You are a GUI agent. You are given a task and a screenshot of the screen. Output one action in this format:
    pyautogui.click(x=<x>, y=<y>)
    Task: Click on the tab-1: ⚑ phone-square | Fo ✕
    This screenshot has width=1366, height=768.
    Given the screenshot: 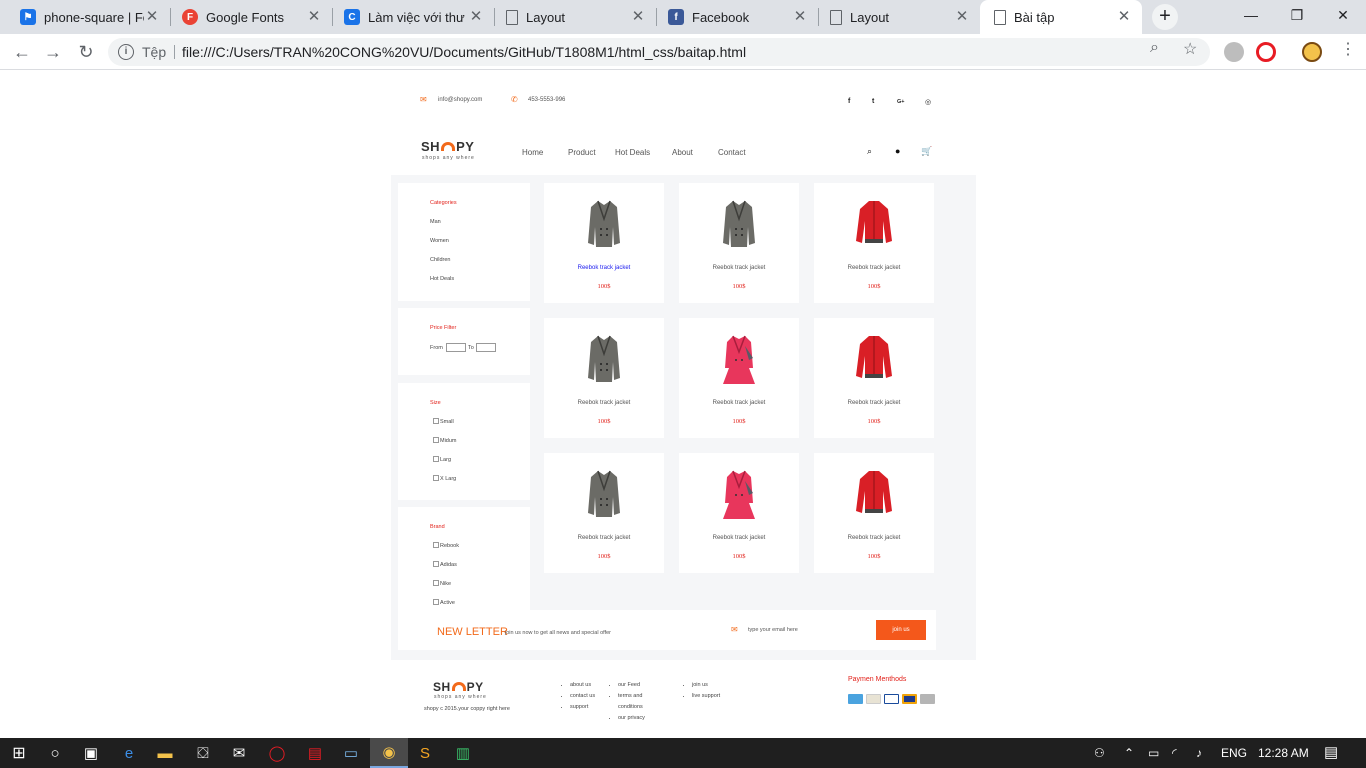 What is the action you would take?
    pyautogui.click(x=85, y=17)
    